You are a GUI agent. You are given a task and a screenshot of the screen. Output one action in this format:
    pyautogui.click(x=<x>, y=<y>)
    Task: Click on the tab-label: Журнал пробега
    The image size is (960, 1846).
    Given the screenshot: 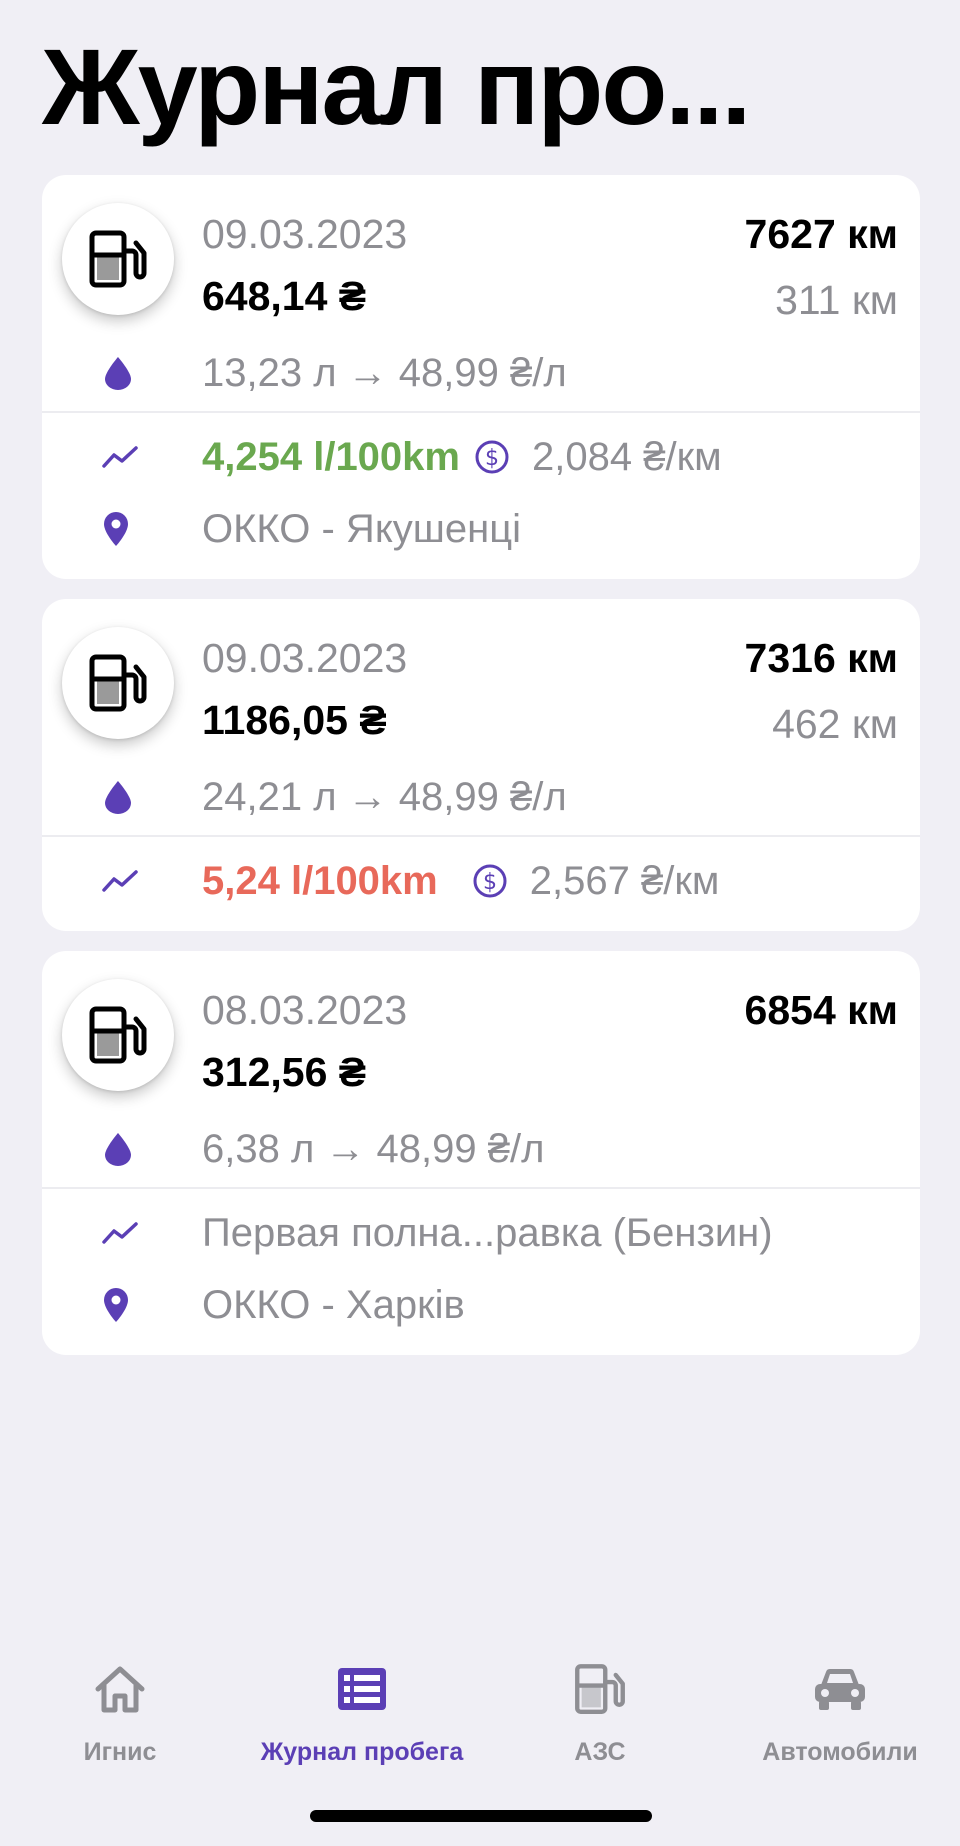 What is the action you would take?
    pyautogui.click(x=362, y=1752)
    